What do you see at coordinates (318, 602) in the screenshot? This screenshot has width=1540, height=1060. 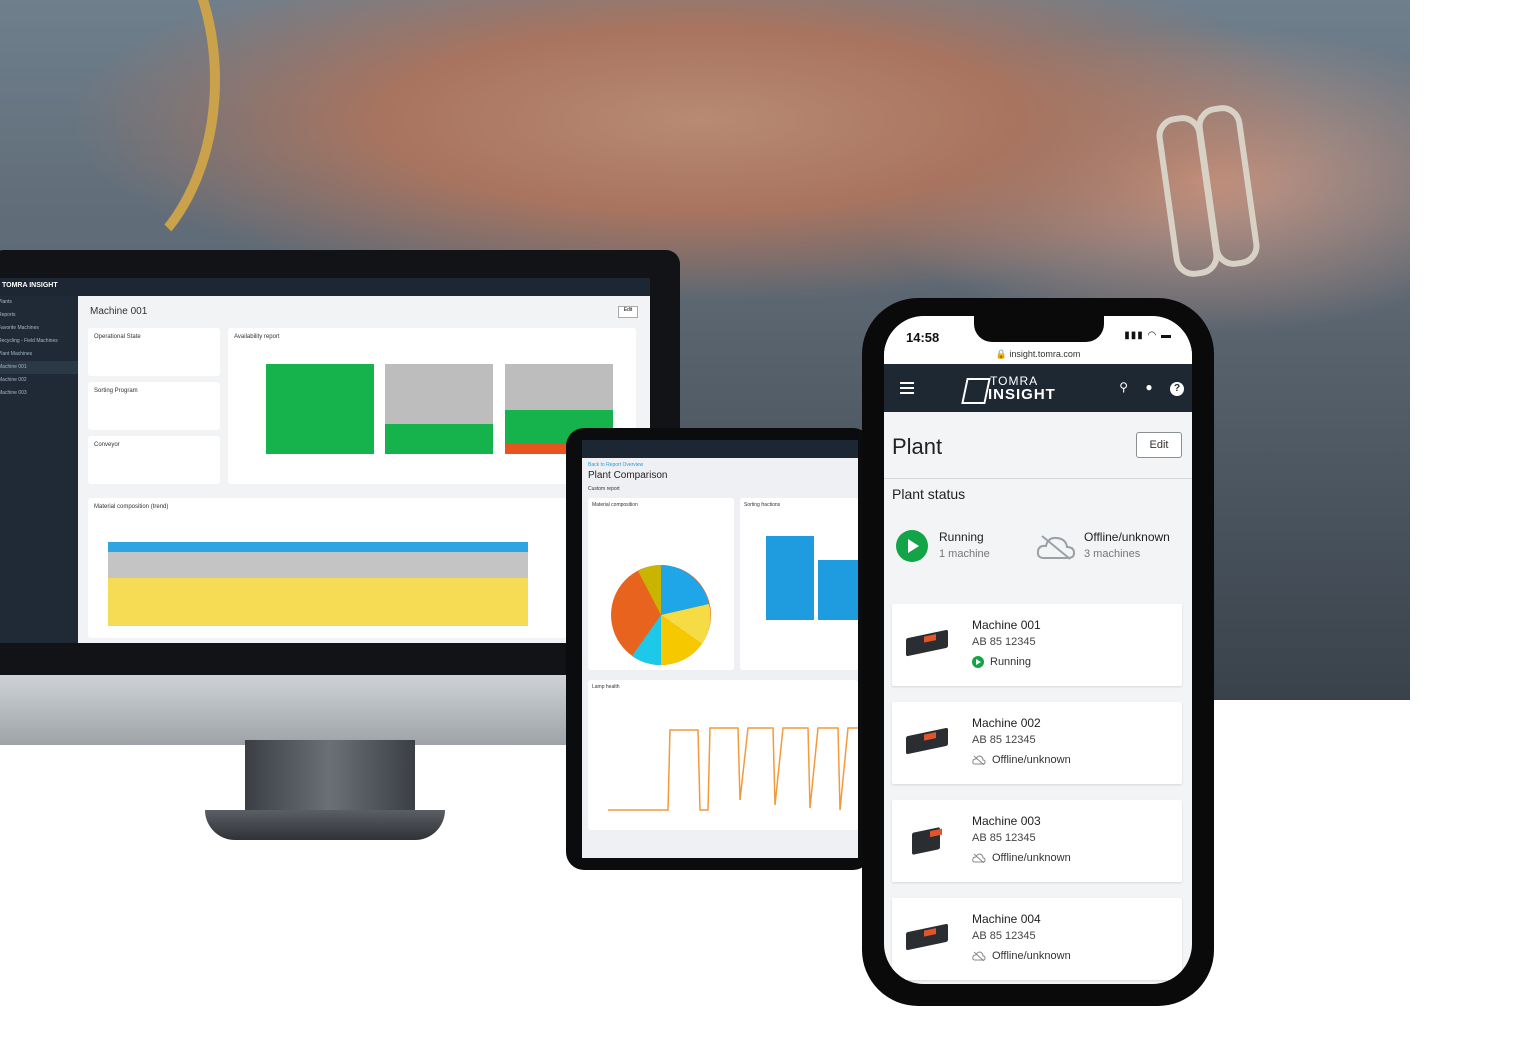 I see `trend-band-yellow` at bounding box center [318, 602].